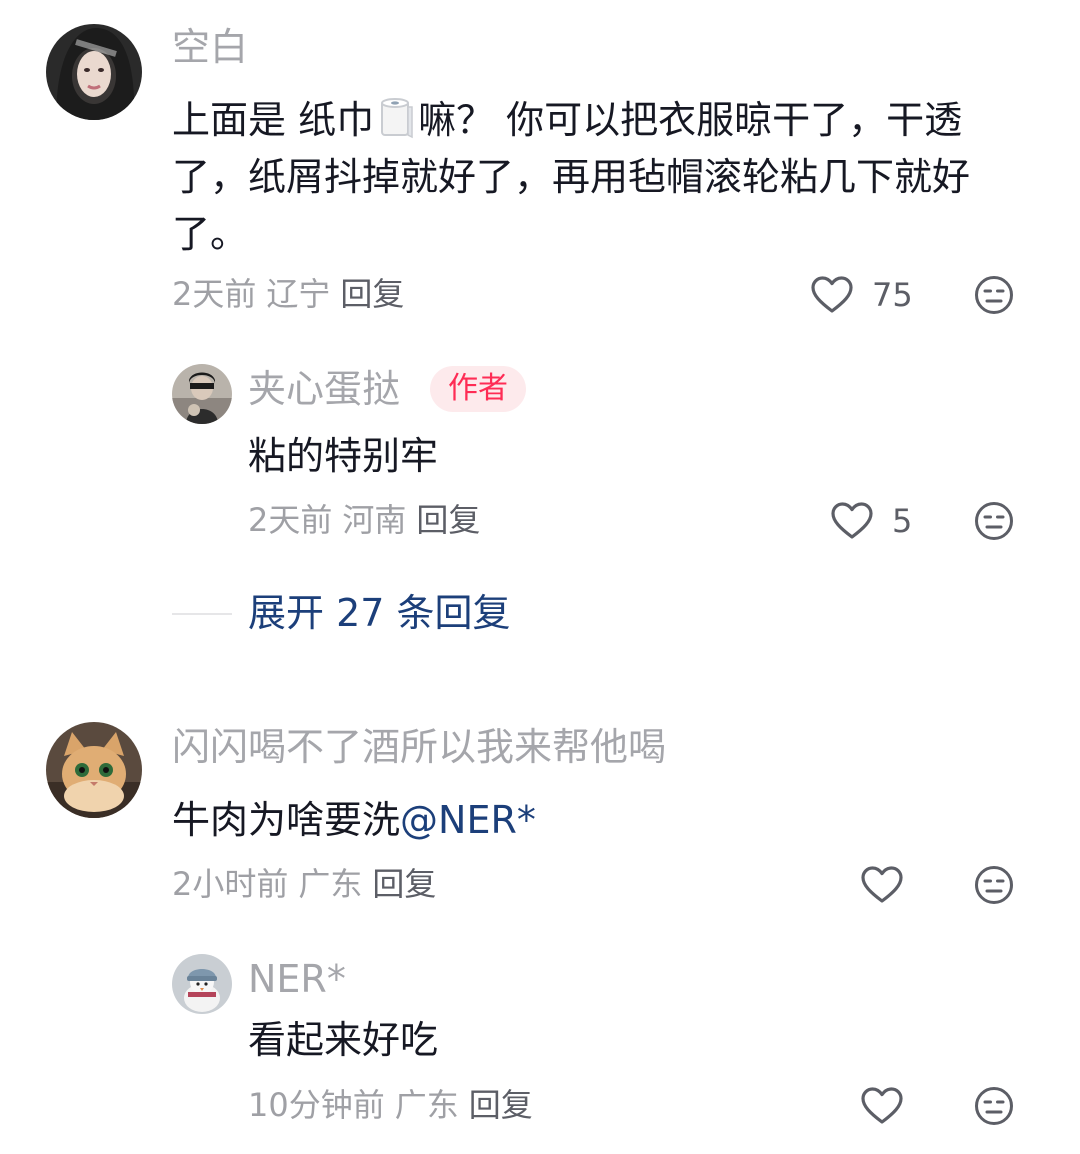  Describe the element at coordinates (202, 614) in the screenshot. I see `expand-divider` at that location.